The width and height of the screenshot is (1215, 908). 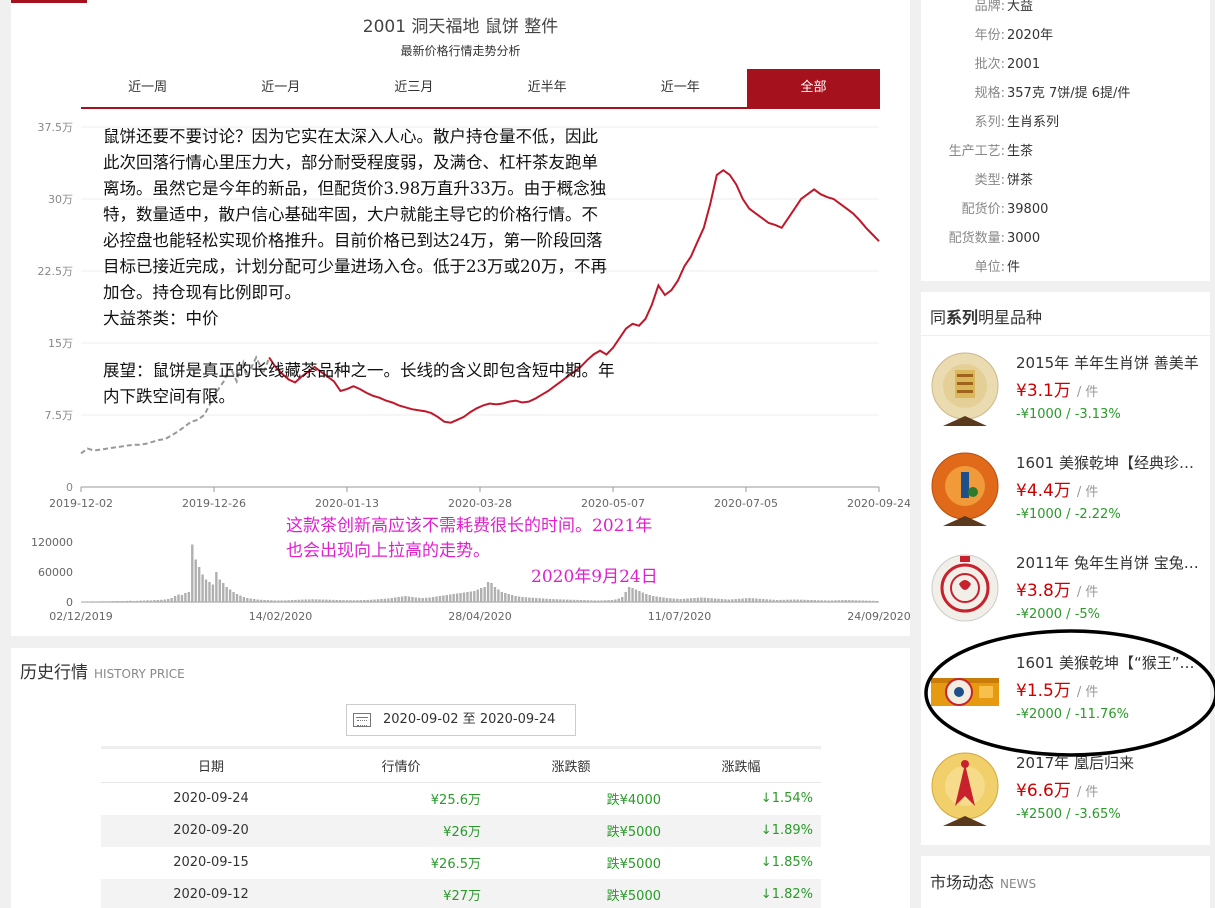 What do you see at coordinates (1020, 180) in the screenshot?
I see `spec-value: 饼茶` at bounding box center [1020, 180].